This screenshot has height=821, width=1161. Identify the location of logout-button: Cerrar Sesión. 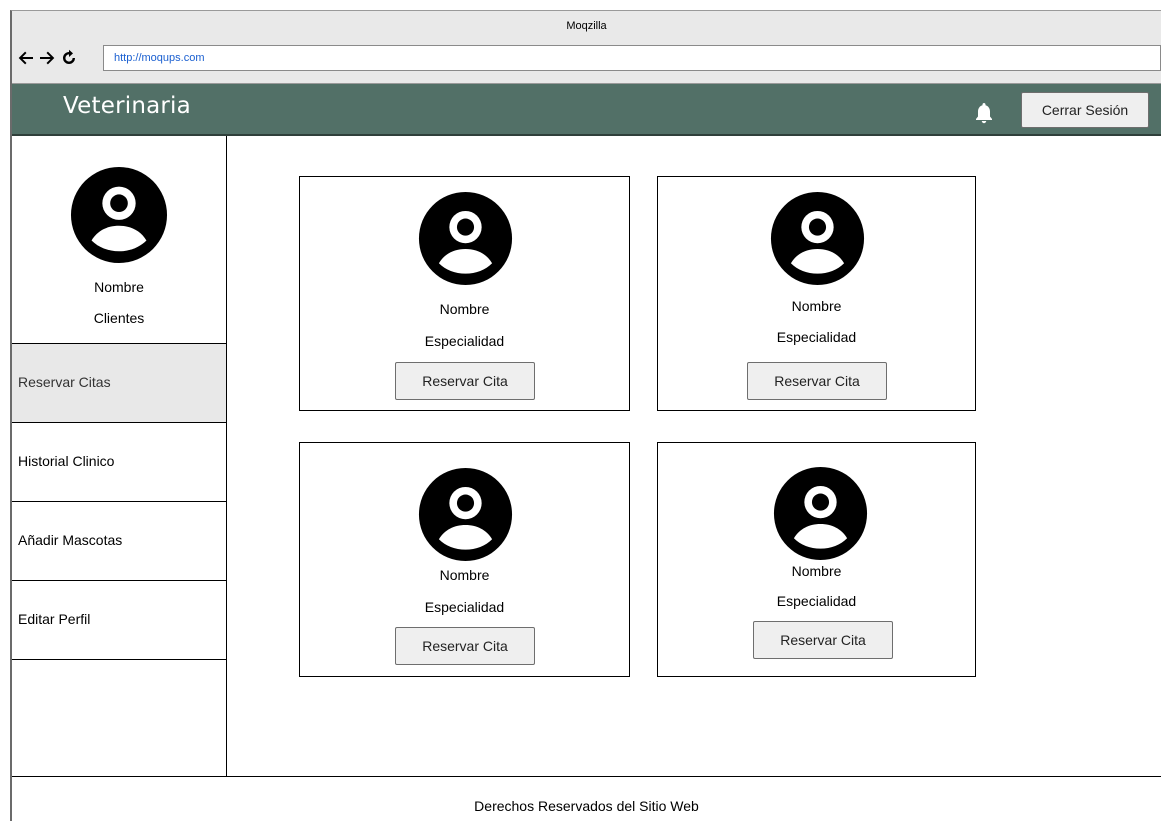
(1085, 110).